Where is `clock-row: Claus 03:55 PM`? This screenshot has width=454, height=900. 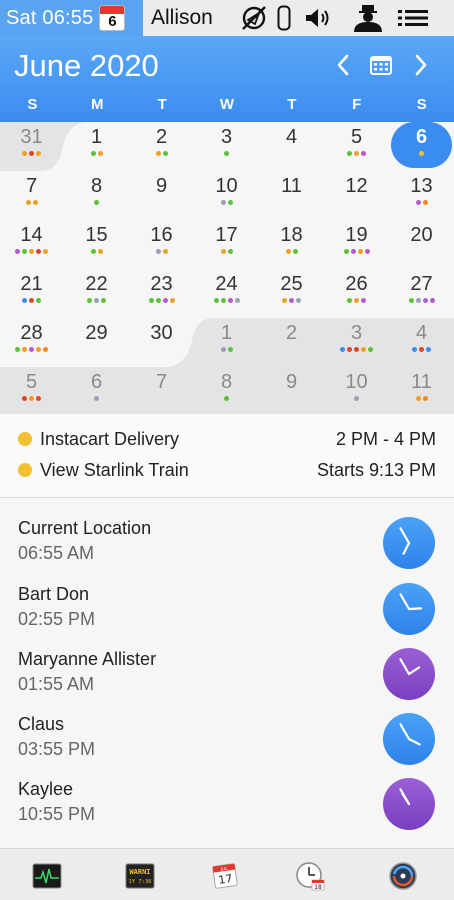 clock-row: Claus 03:55 PM is located at coordinates (227, 740).